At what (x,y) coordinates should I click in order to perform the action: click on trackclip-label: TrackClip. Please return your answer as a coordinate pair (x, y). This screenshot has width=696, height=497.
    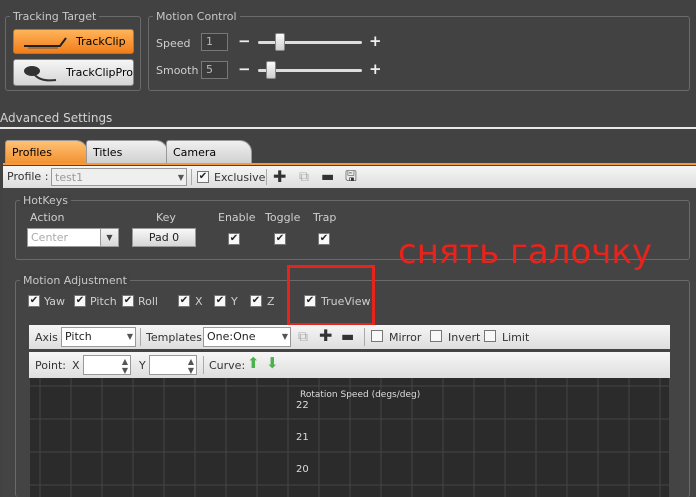
    Looking at the image, I should click on (101, 41).